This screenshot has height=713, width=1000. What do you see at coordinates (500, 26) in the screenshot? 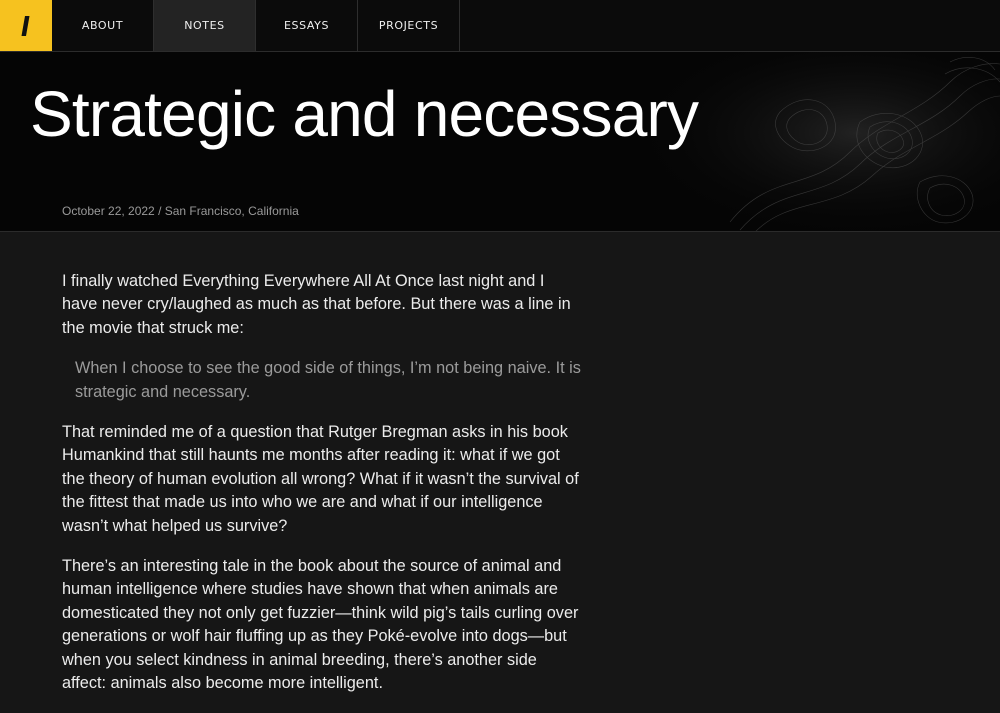
I see `top-navigation: ABOUT NOTES ESSAYS PROJECTS` at bounding box center [500, 26].